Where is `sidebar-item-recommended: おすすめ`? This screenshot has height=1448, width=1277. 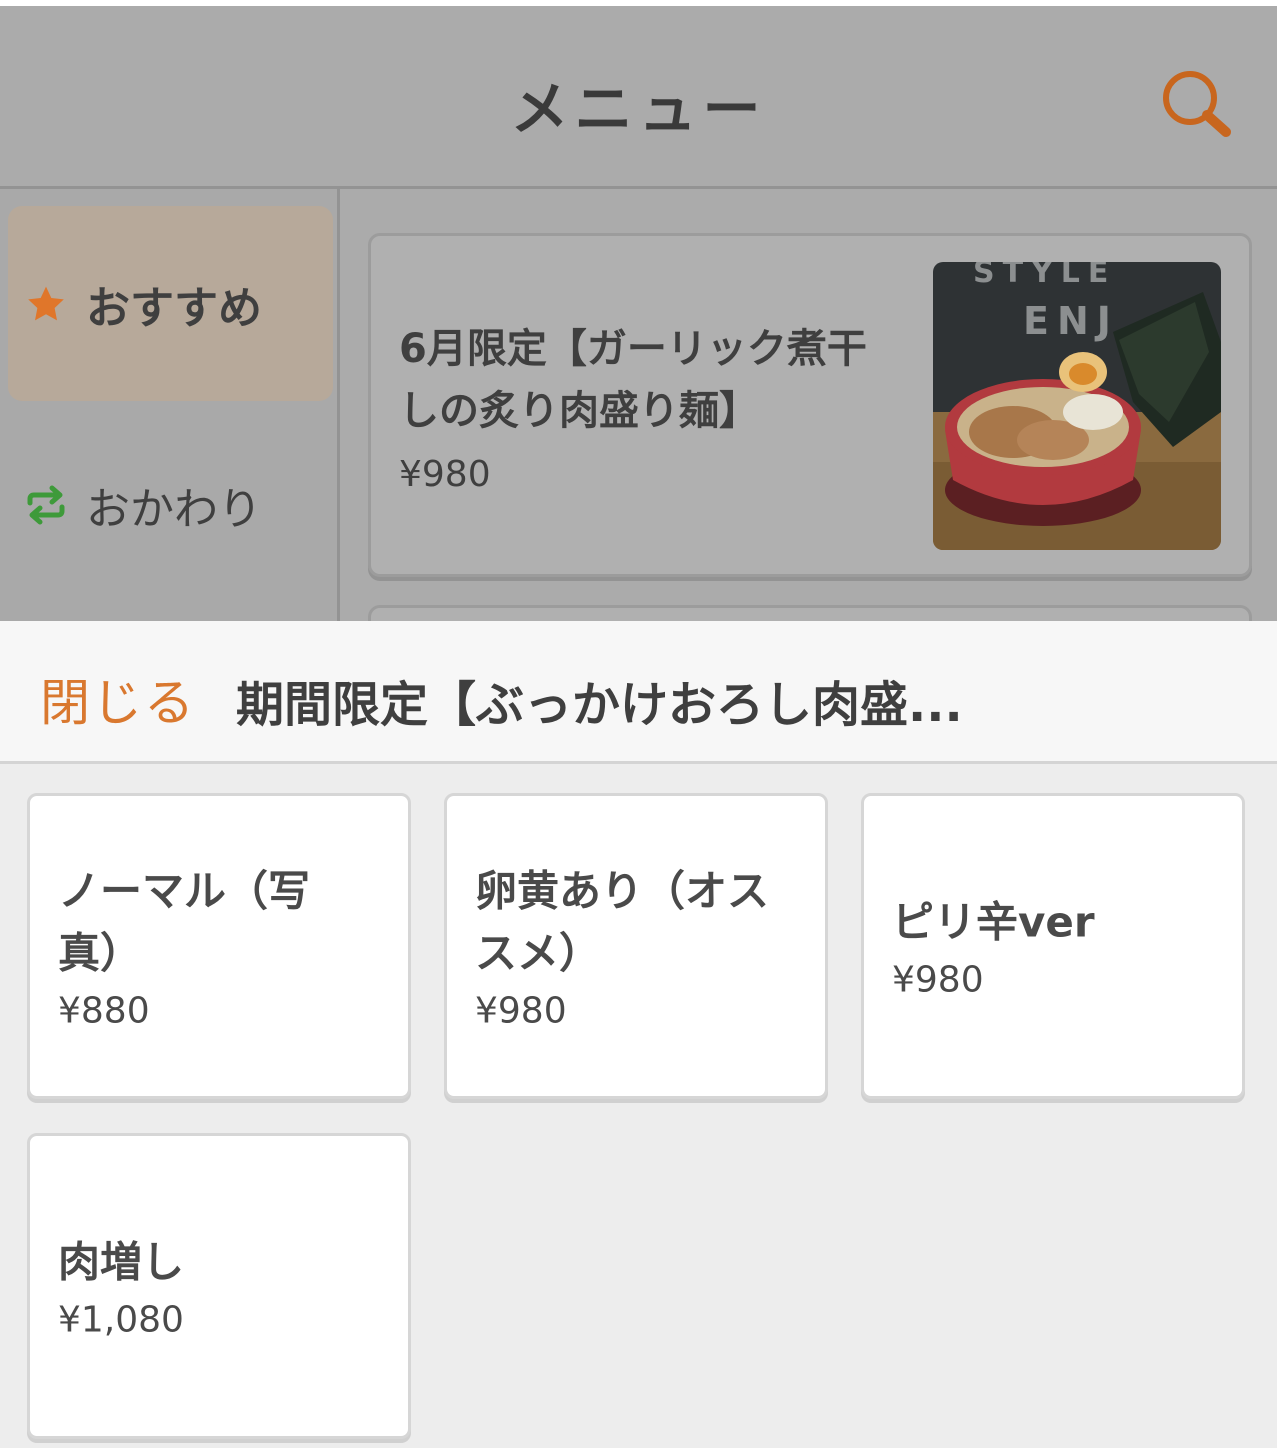 sidebar-item-recommended: おすすめ is located at coordinates (170, 303).